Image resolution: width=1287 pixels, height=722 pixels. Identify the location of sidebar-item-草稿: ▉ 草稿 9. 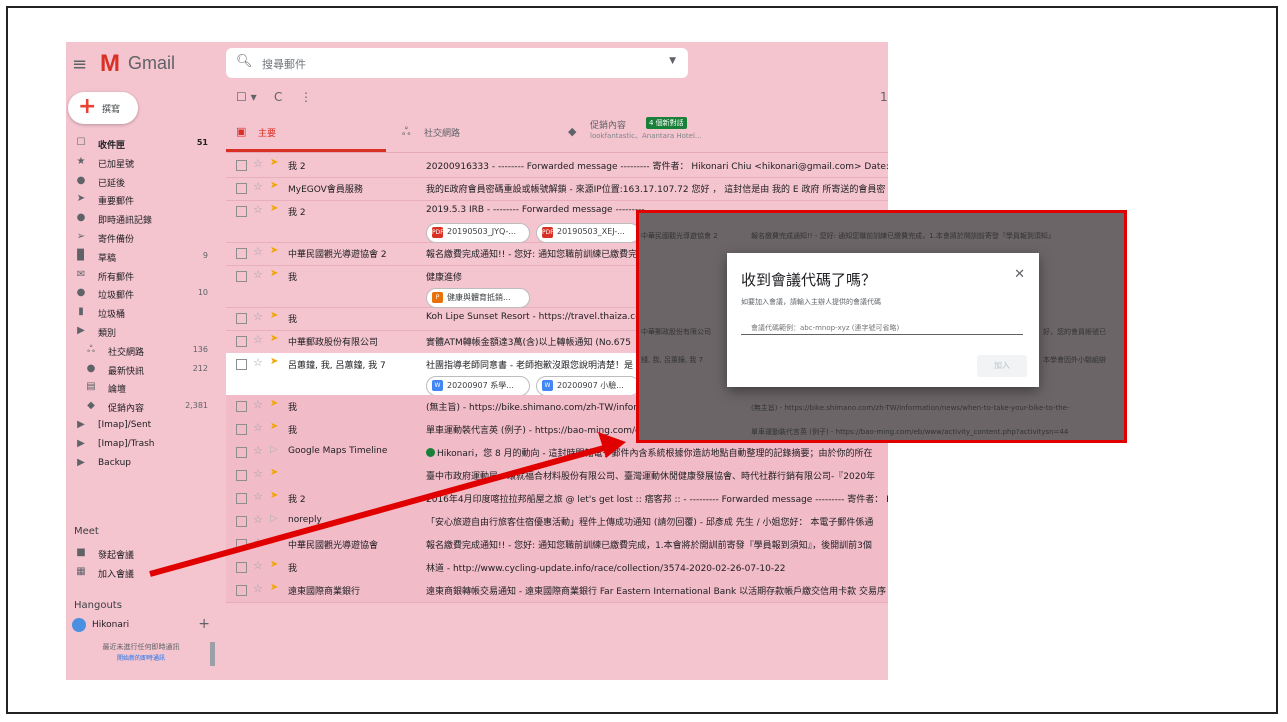
(141, 256).